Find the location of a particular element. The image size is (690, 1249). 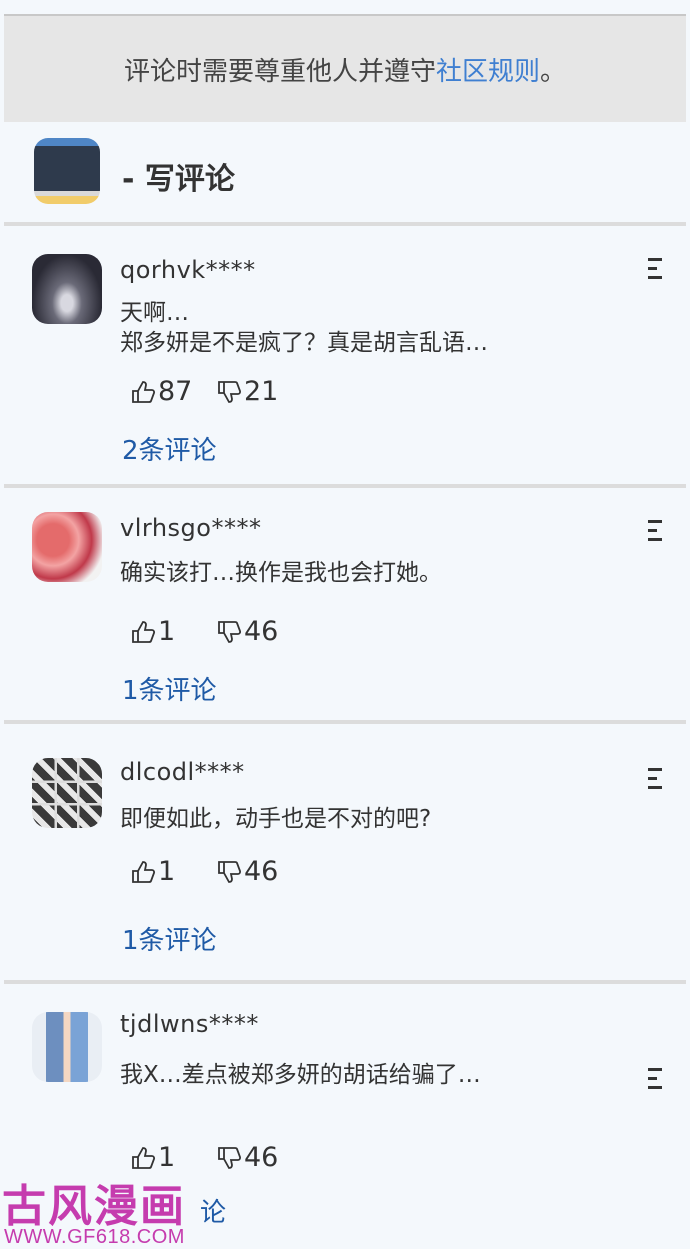

dislike-button: 21 is located at coordinates (247, 391).